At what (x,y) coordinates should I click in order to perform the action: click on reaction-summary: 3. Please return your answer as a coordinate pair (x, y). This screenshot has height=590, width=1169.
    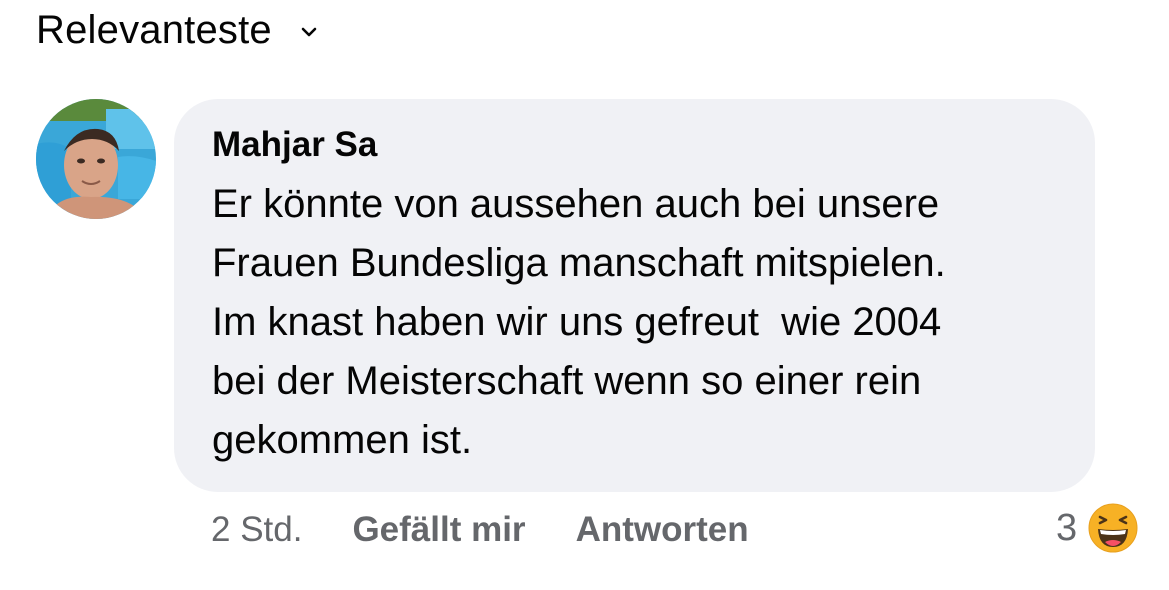
    Looking at the image, I should click on (1097, 528).